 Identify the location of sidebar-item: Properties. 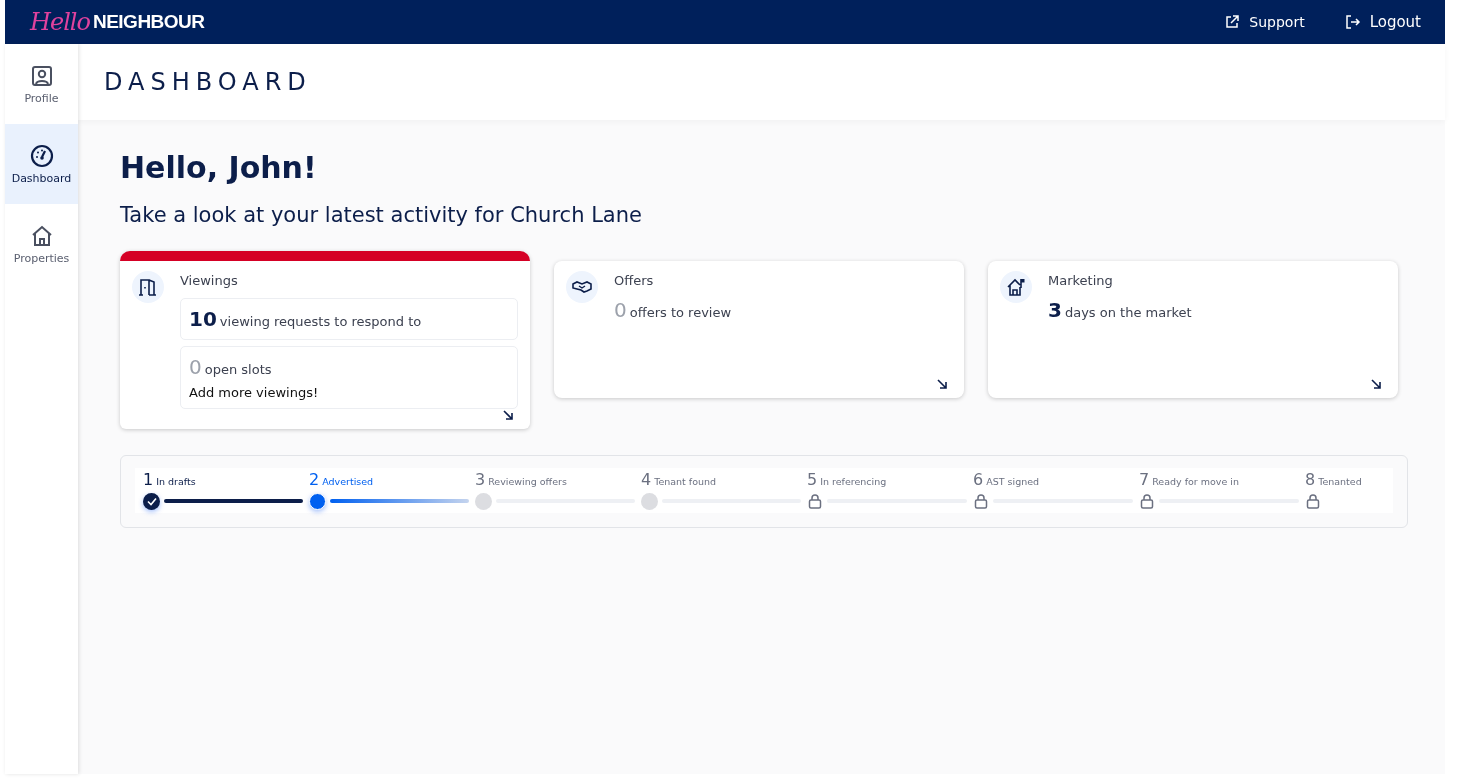
(41, 244).